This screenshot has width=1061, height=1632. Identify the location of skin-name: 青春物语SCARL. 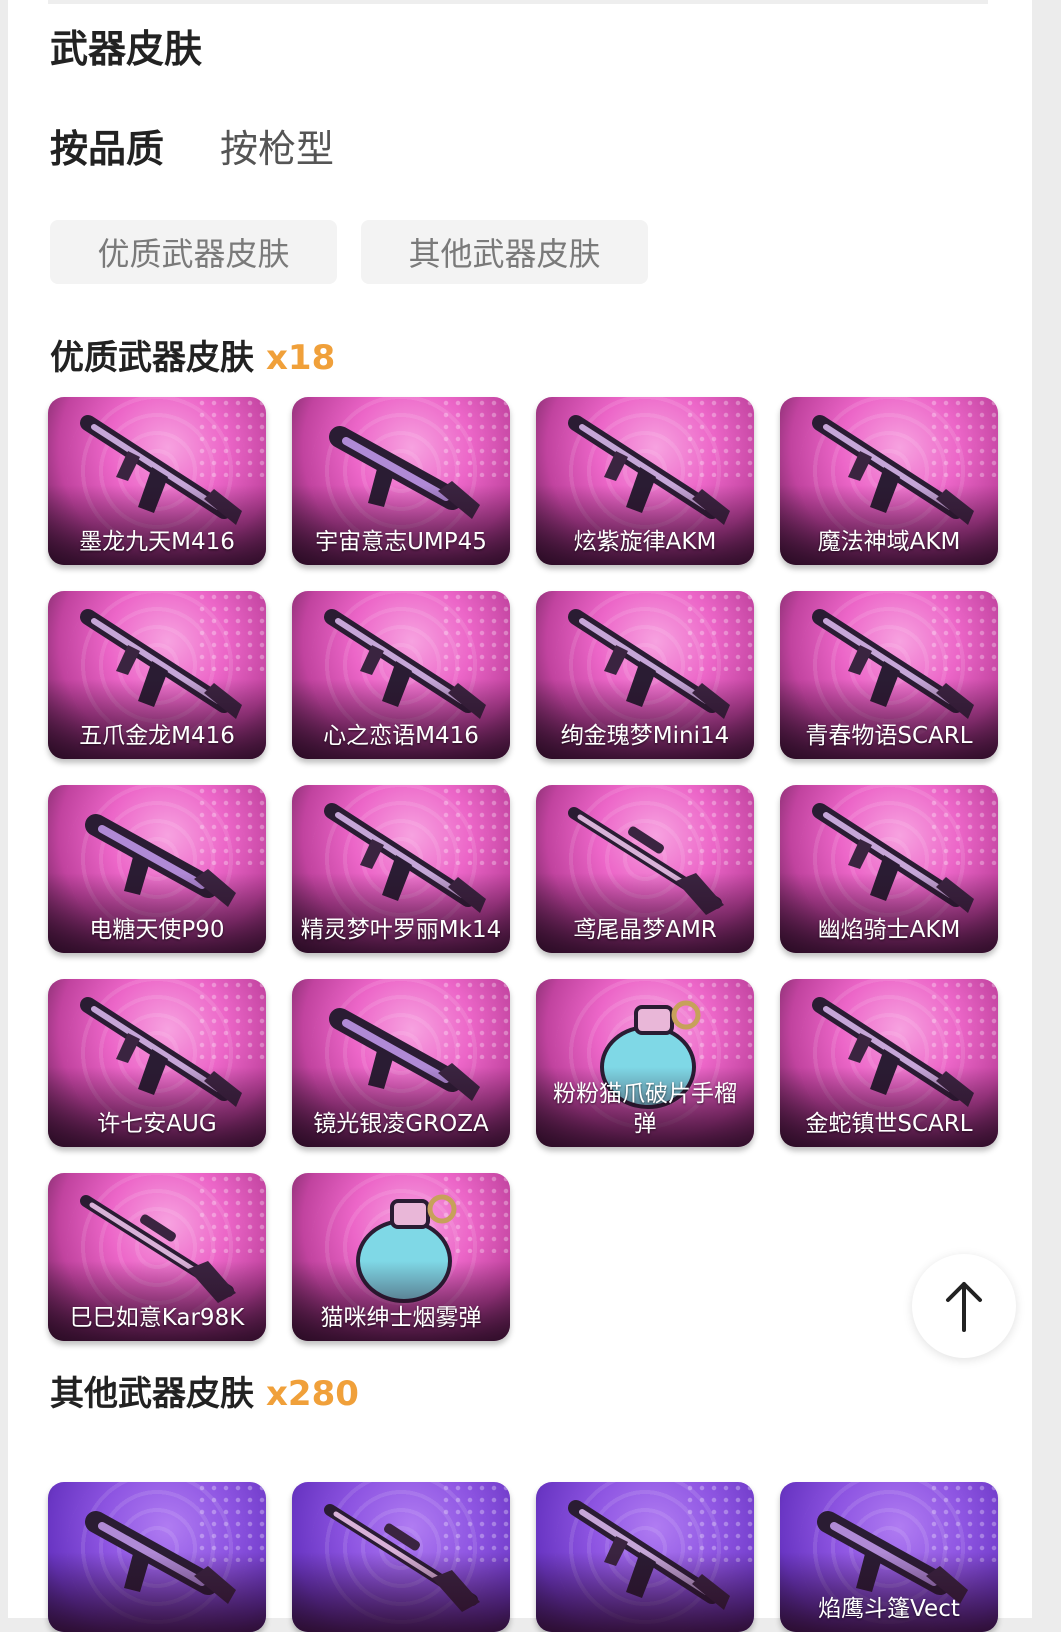
(889, 736).